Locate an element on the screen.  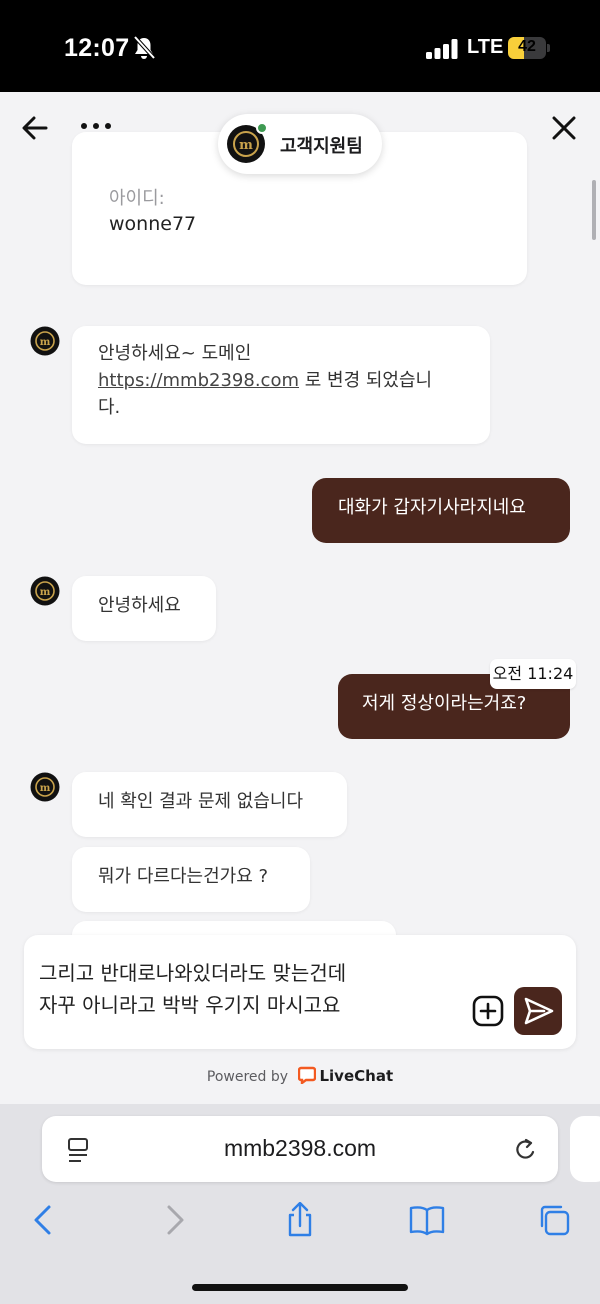
send-button is located at coordinates (538, 1011).